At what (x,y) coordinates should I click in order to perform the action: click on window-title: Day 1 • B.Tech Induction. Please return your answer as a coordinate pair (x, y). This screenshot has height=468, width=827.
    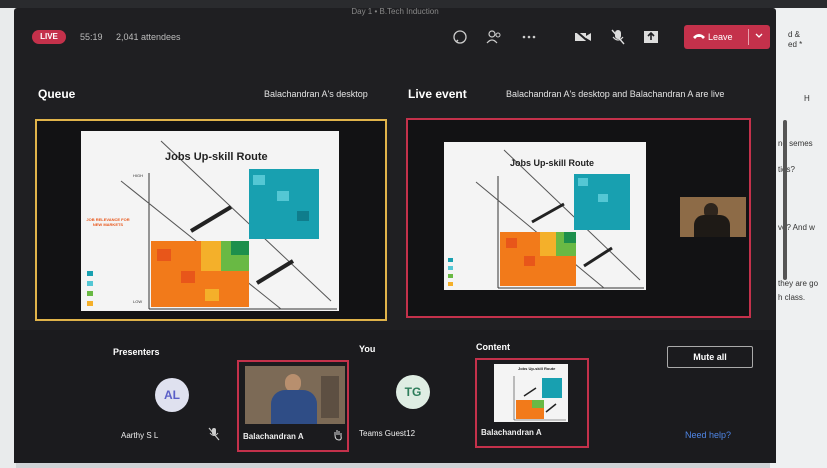
    Looking at the image, I should click on (395, 11).